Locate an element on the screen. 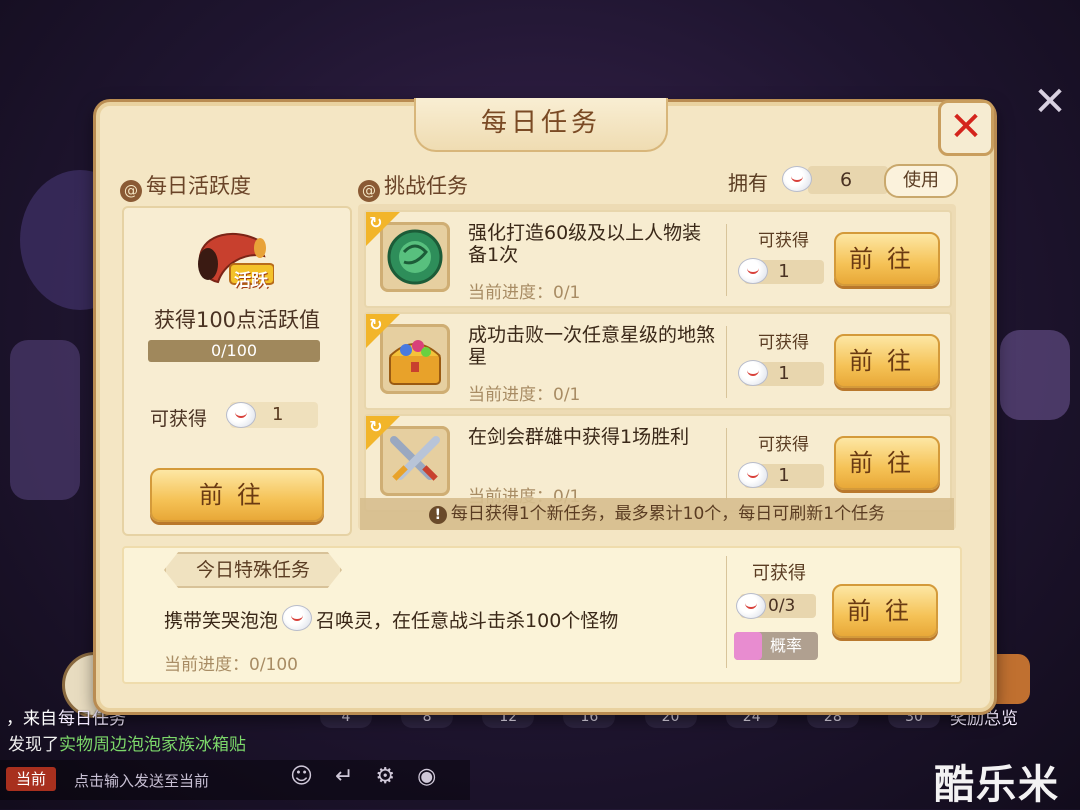 This screenshot has width=1080, height=810. owned-label: 拥有 is located at coordinates (748, 183).